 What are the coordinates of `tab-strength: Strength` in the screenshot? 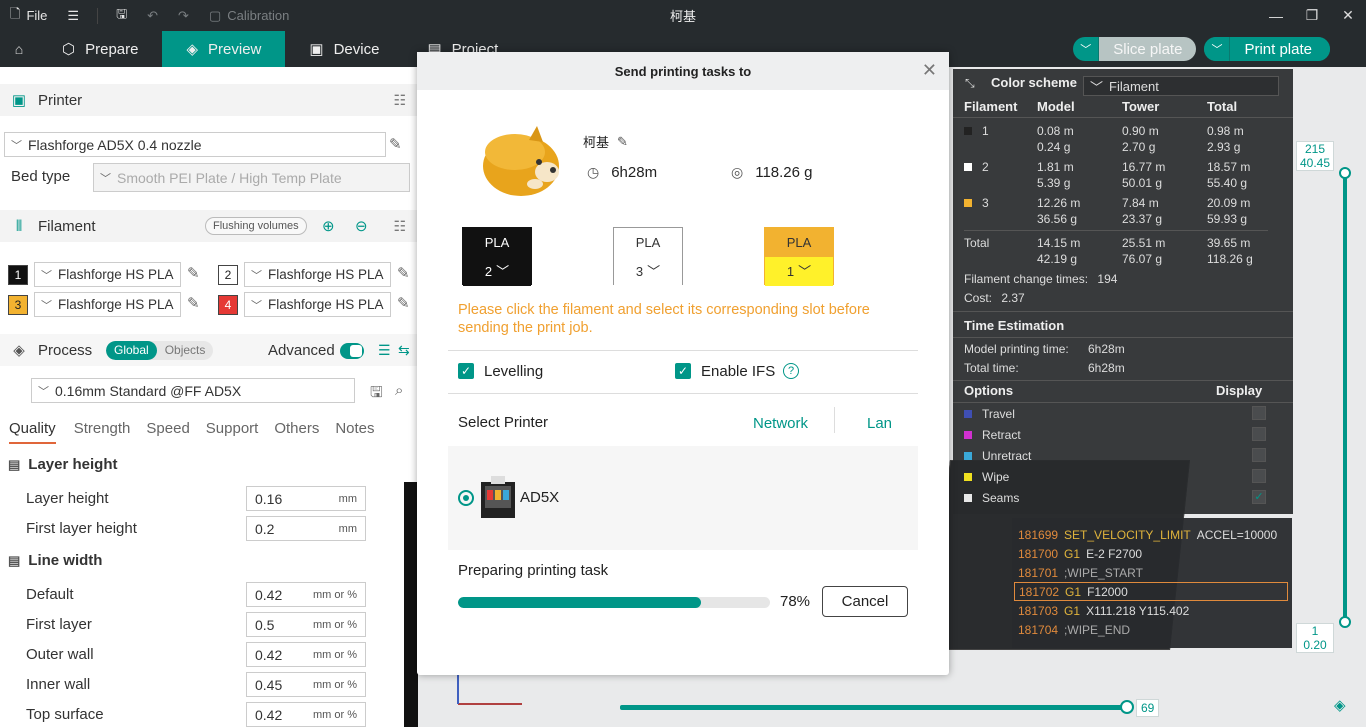 It's located at (102, 433).